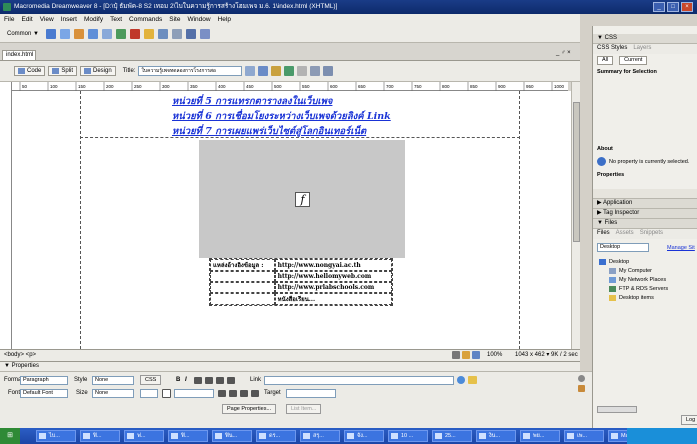 The width and height of the screenshot is (697, 444). What do you see at coordinates (174, 20) in the screenshot?
I see `menu-site: Site` at bounding box center [174, 20].